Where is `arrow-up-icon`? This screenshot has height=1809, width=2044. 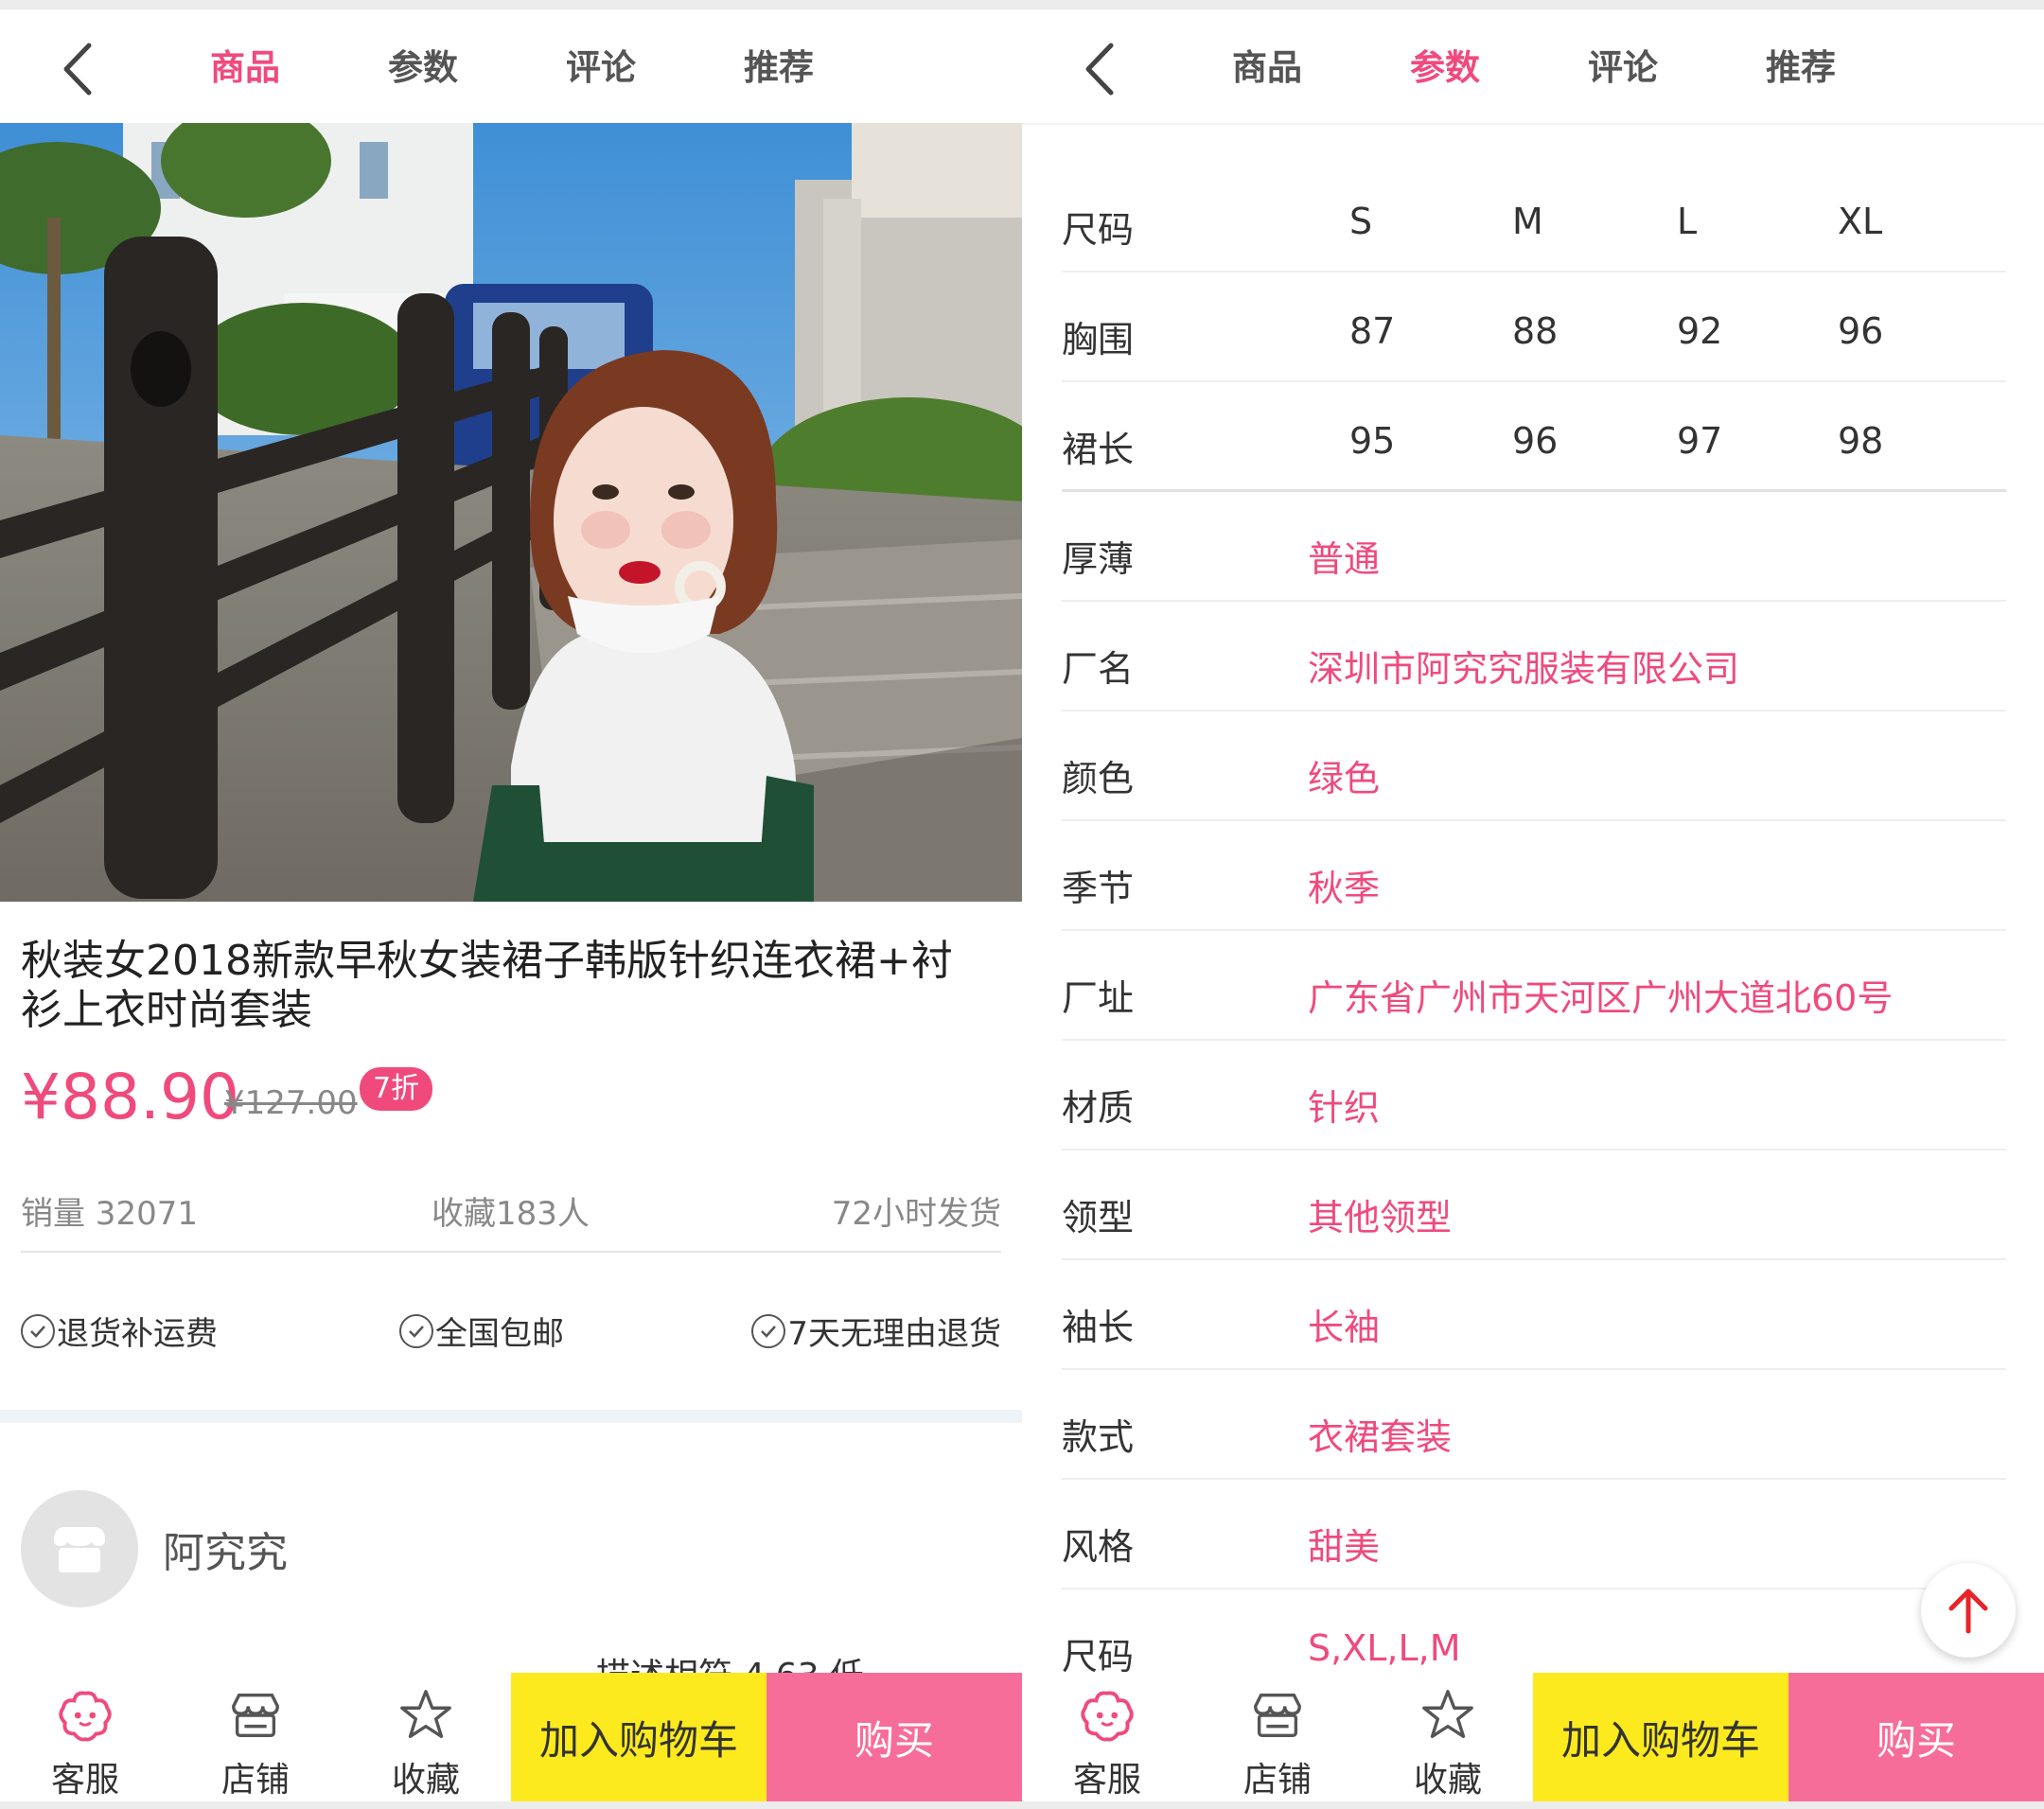
arrow-up-icon is located at coordinates (1968, 1612).